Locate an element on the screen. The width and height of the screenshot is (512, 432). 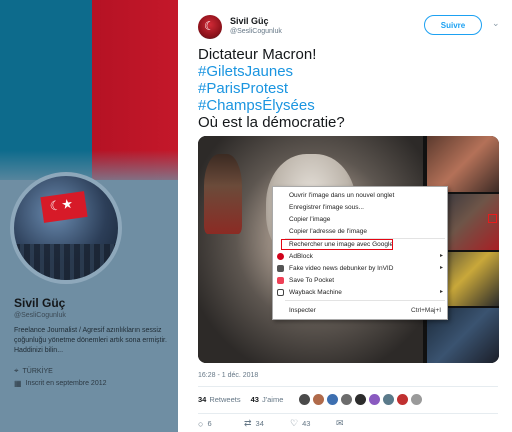
menu-item-save-to-pocket: Save To Pocket is located at coordinates (360, 280).